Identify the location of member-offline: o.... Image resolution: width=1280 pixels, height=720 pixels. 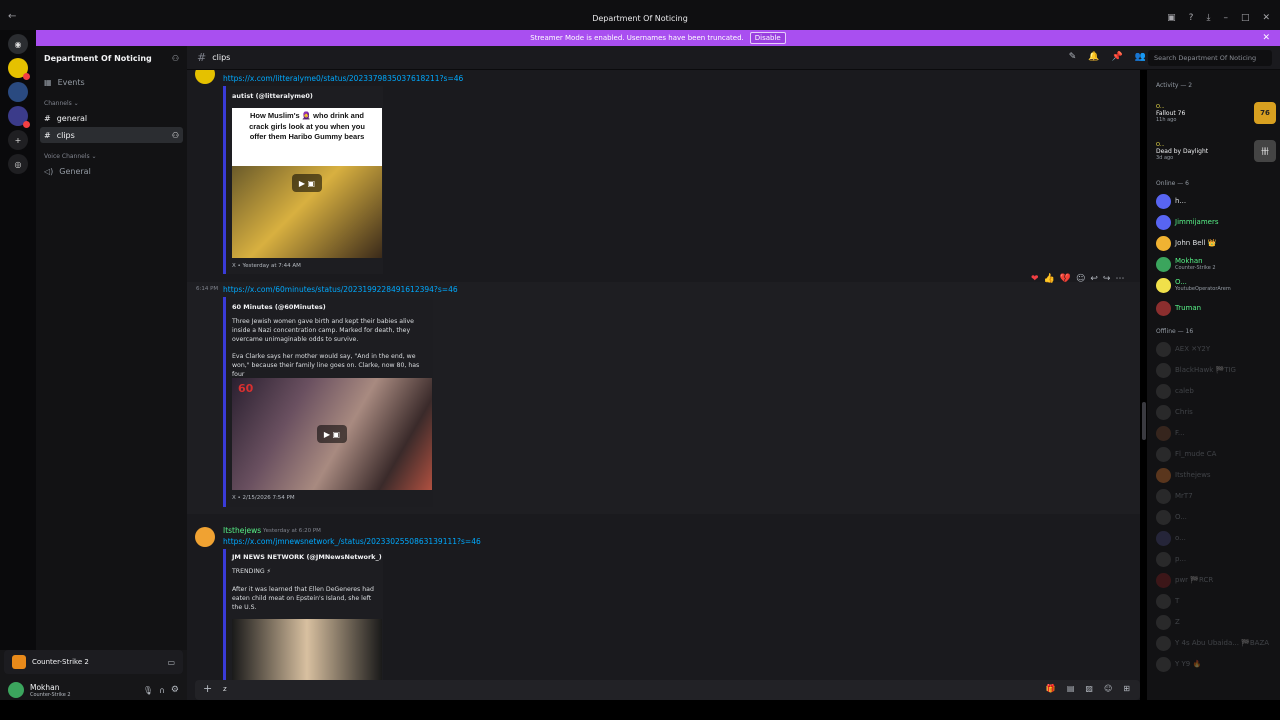
(1216, 538).